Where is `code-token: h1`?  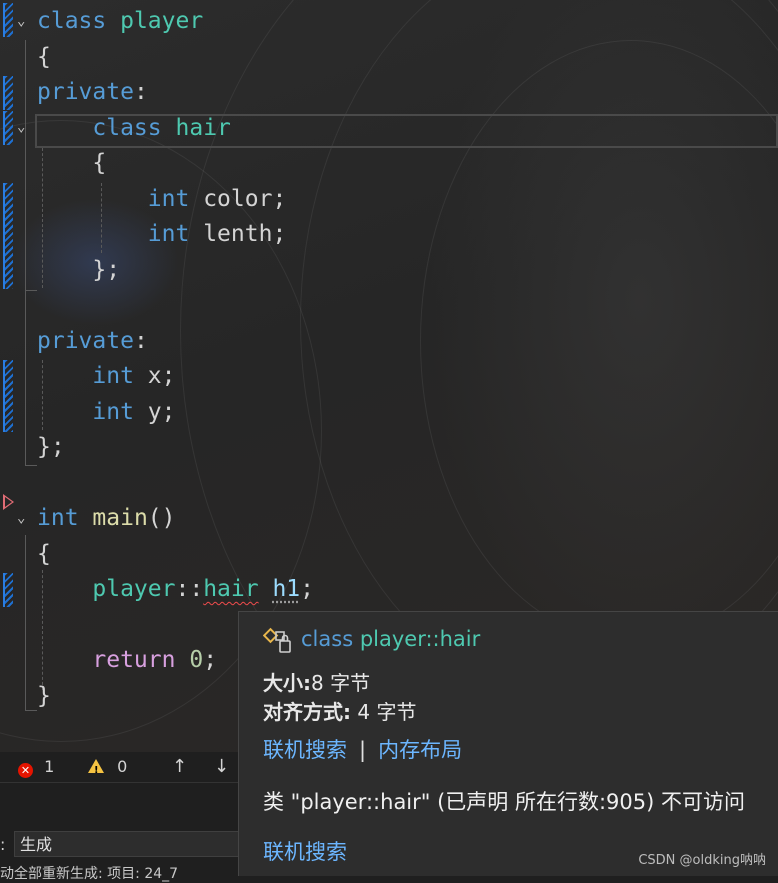 code-token: h1 is located at coordinates (286, 589).